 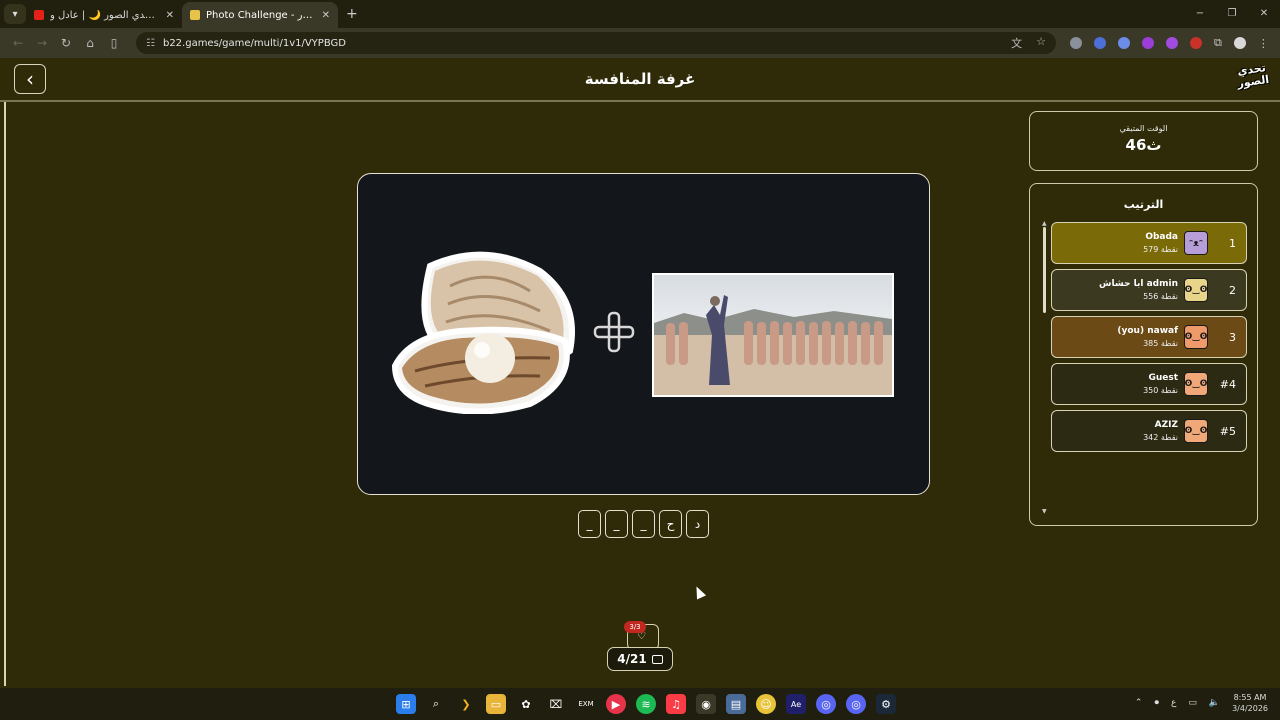 I want to click on minimize-button: −, so click(x=1200, y=14).